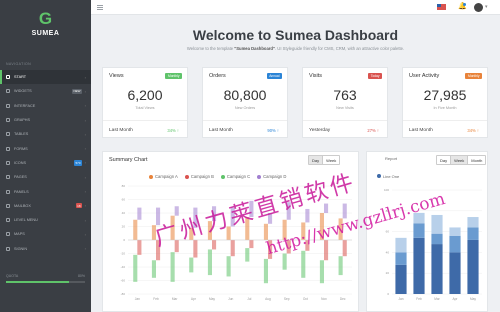 The image size is (500, 312). What do you see at coordinates (419, 299) in the screenshot?
I see `x-tick-label: Feb` at bounding box center [419, 299].